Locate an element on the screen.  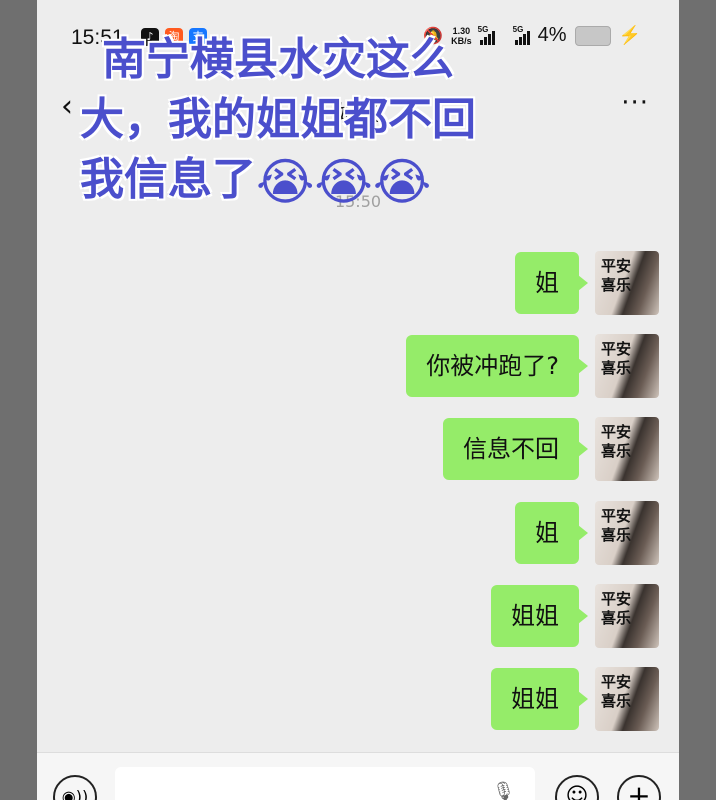
mute-bell-icon: 🔕 is located at coordinates (433, 36).